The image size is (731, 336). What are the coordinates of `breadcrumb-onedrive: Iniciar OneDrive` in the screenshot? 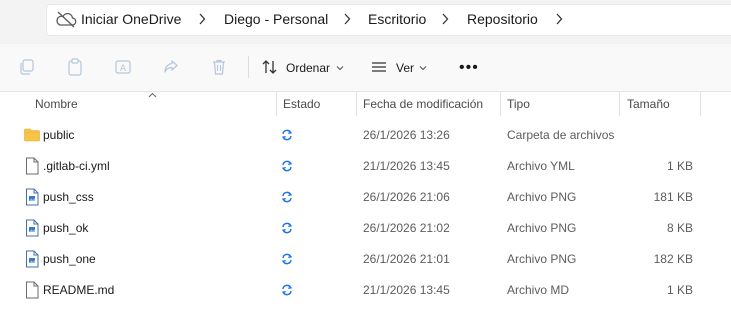 It's located at (131, 19).